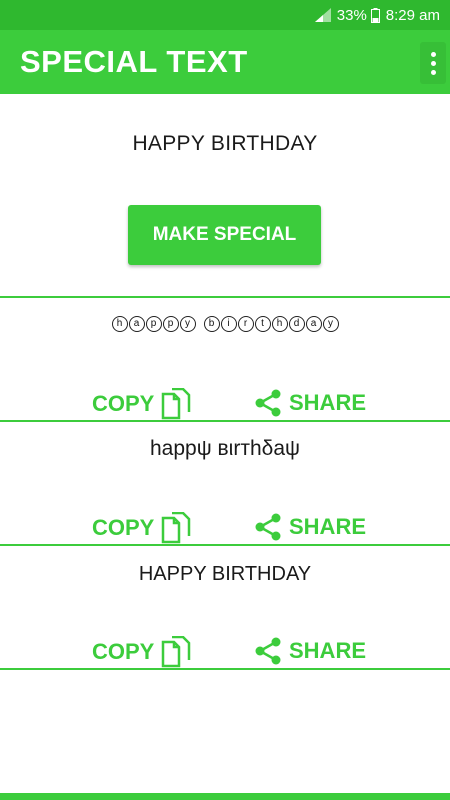  I want to click on app-title: SPECIAL TEXT, so click(134, 61).